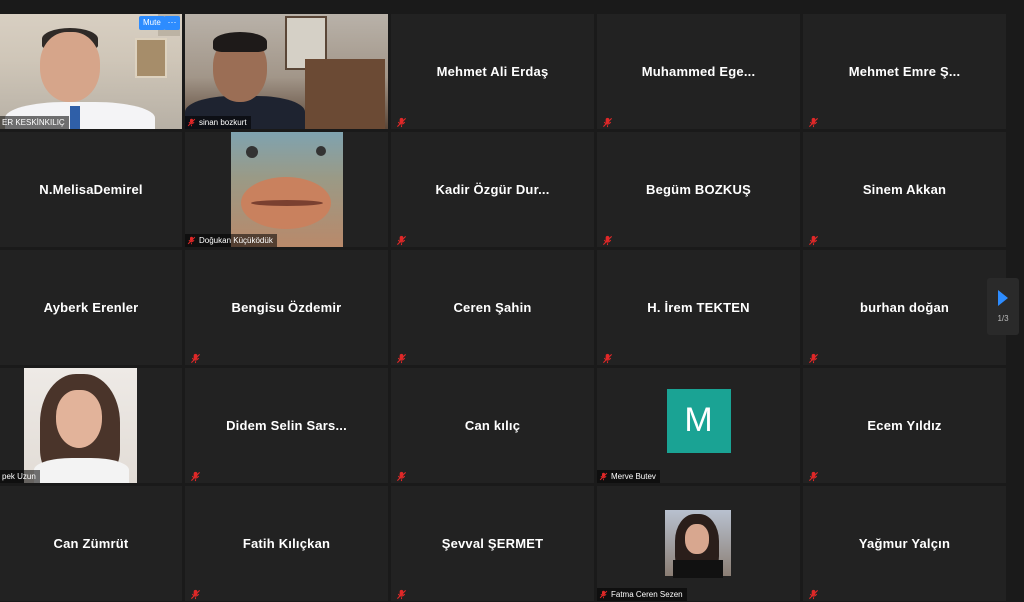 This screenshot has height=602, width=1024. I want to click on participant-tile: Can kılıç, so click(492, 425).